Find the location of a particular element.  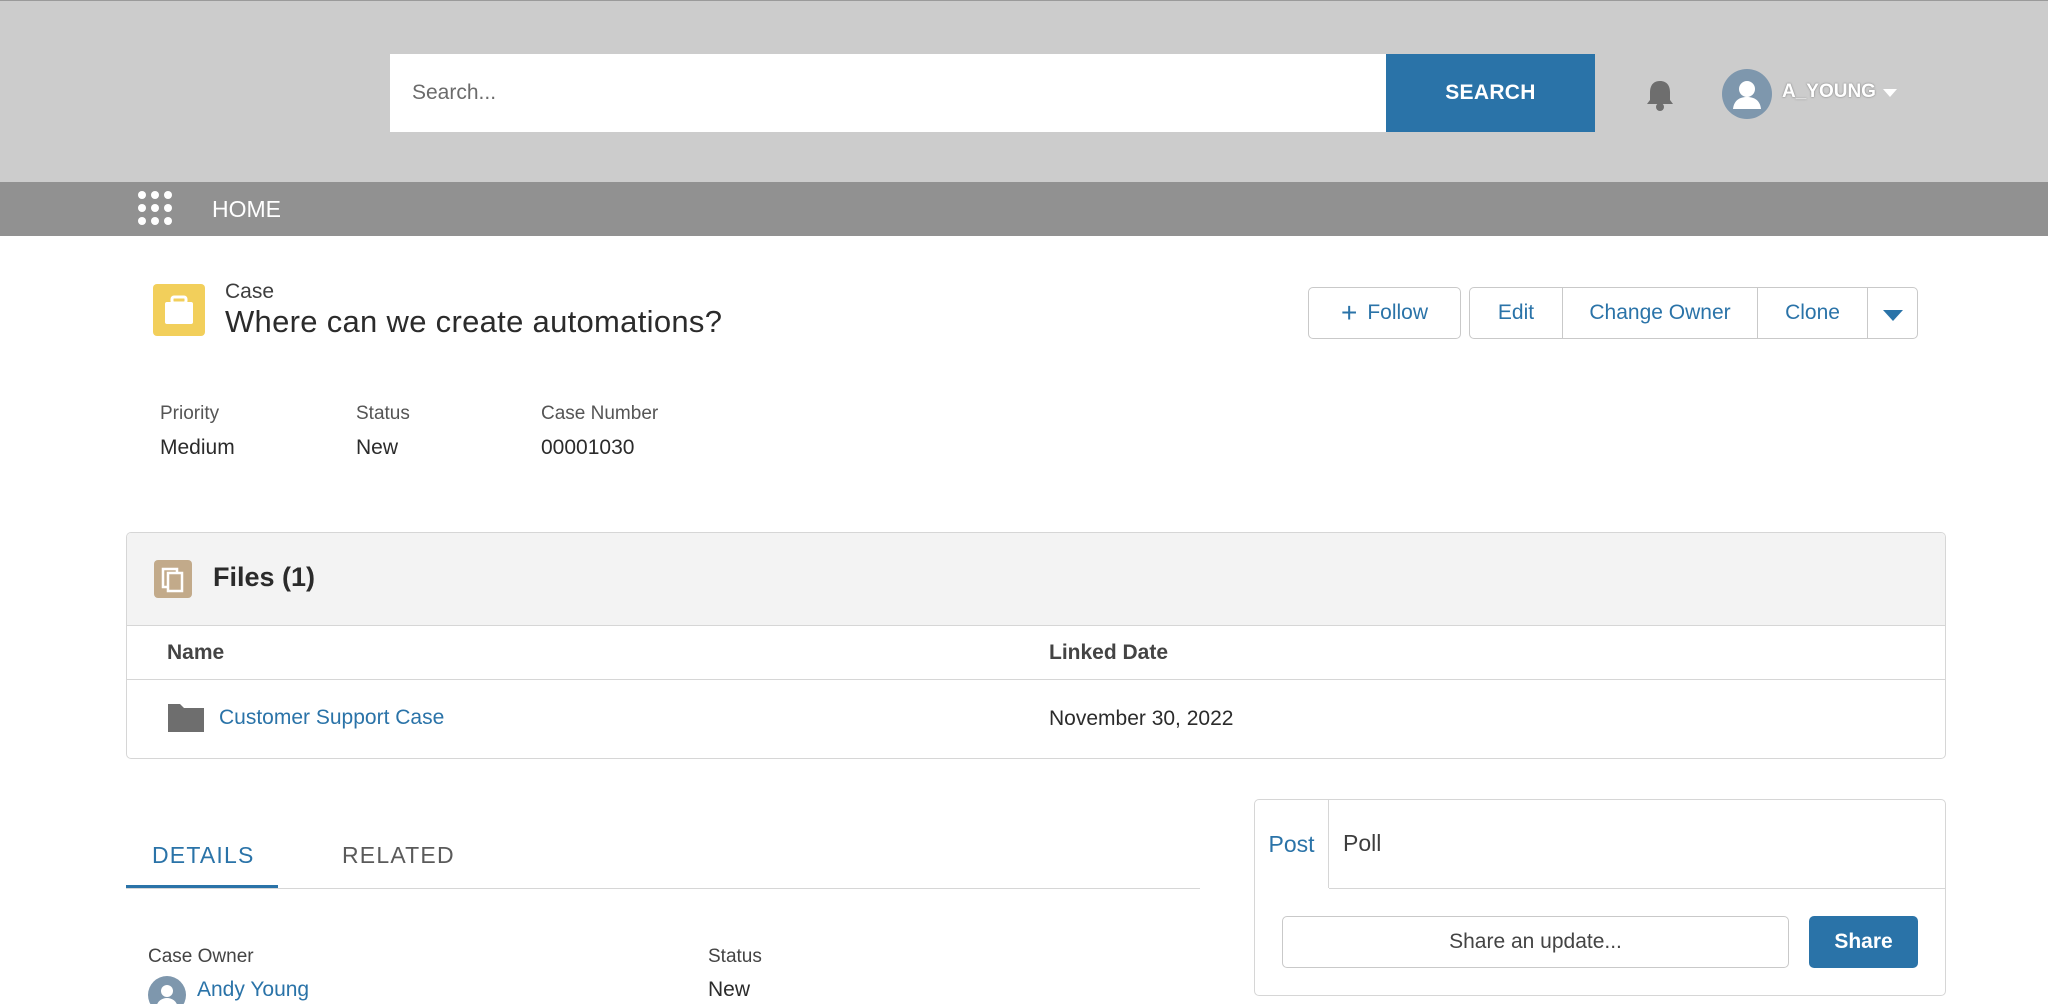

tab-related: RELATED is located at coordinates (398, 855).